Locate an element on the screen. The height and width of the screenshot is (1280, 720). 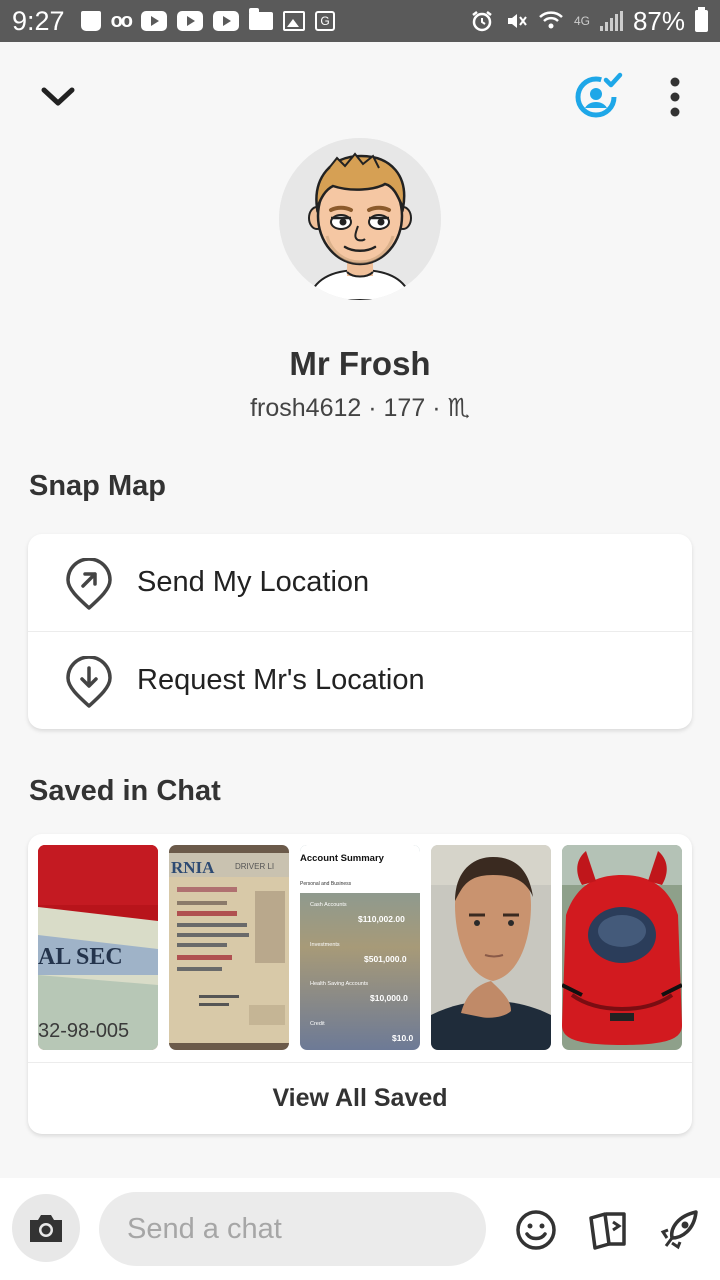
thumbnail-selfie is located at coordinates (491, 947).